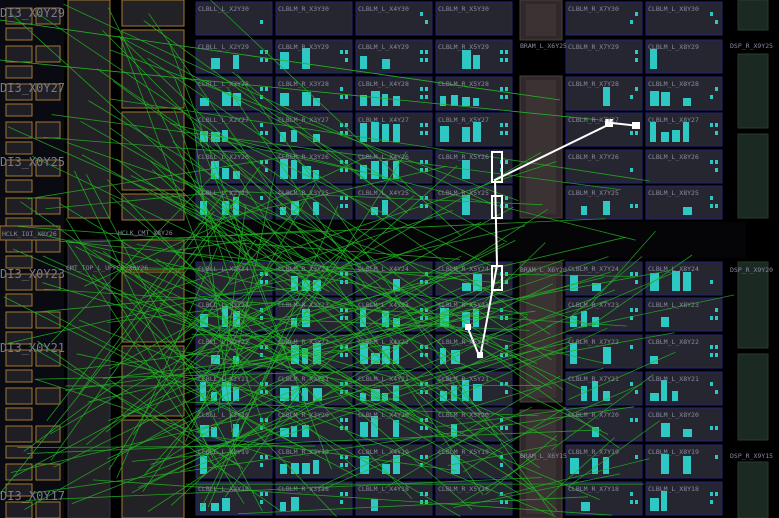 The width and height of the screenshot is (779, 518). What do you see at coordinates (463, 193) in the screenshot?
I see `tile-label: CLBLM_R_X5Y25` at bounding box center [463, 193].